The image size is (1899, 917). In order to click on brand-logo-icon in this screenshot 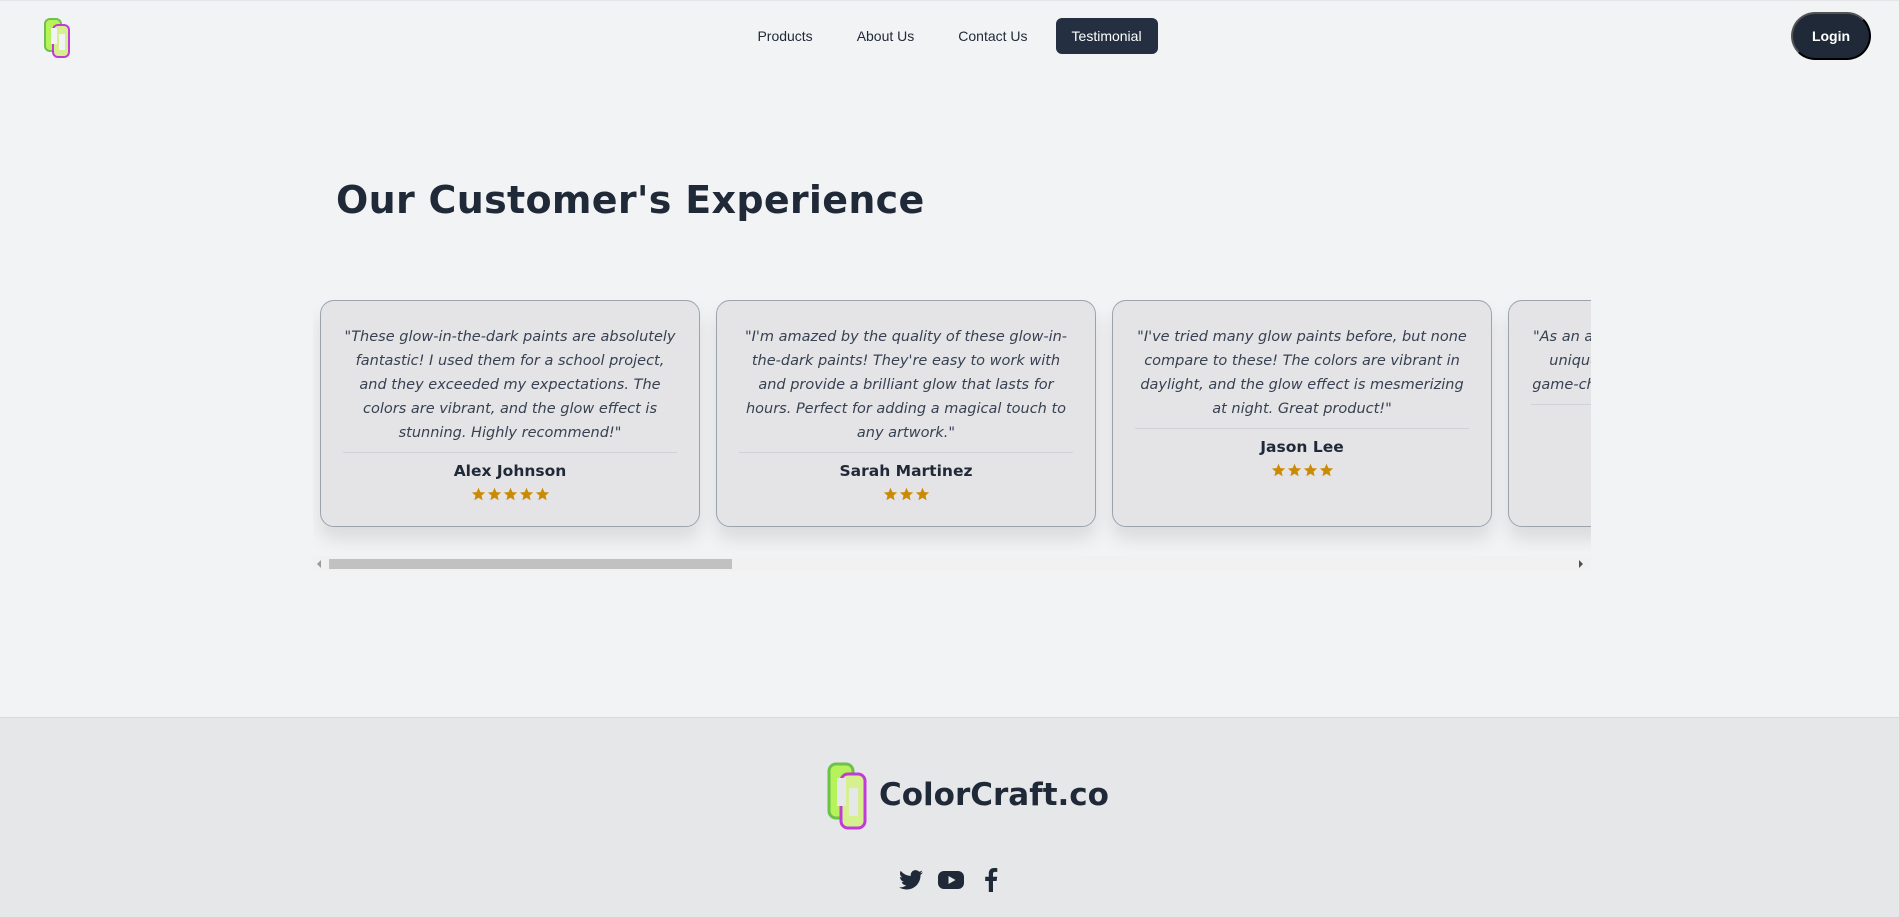, I will do `click(847, 796)`.